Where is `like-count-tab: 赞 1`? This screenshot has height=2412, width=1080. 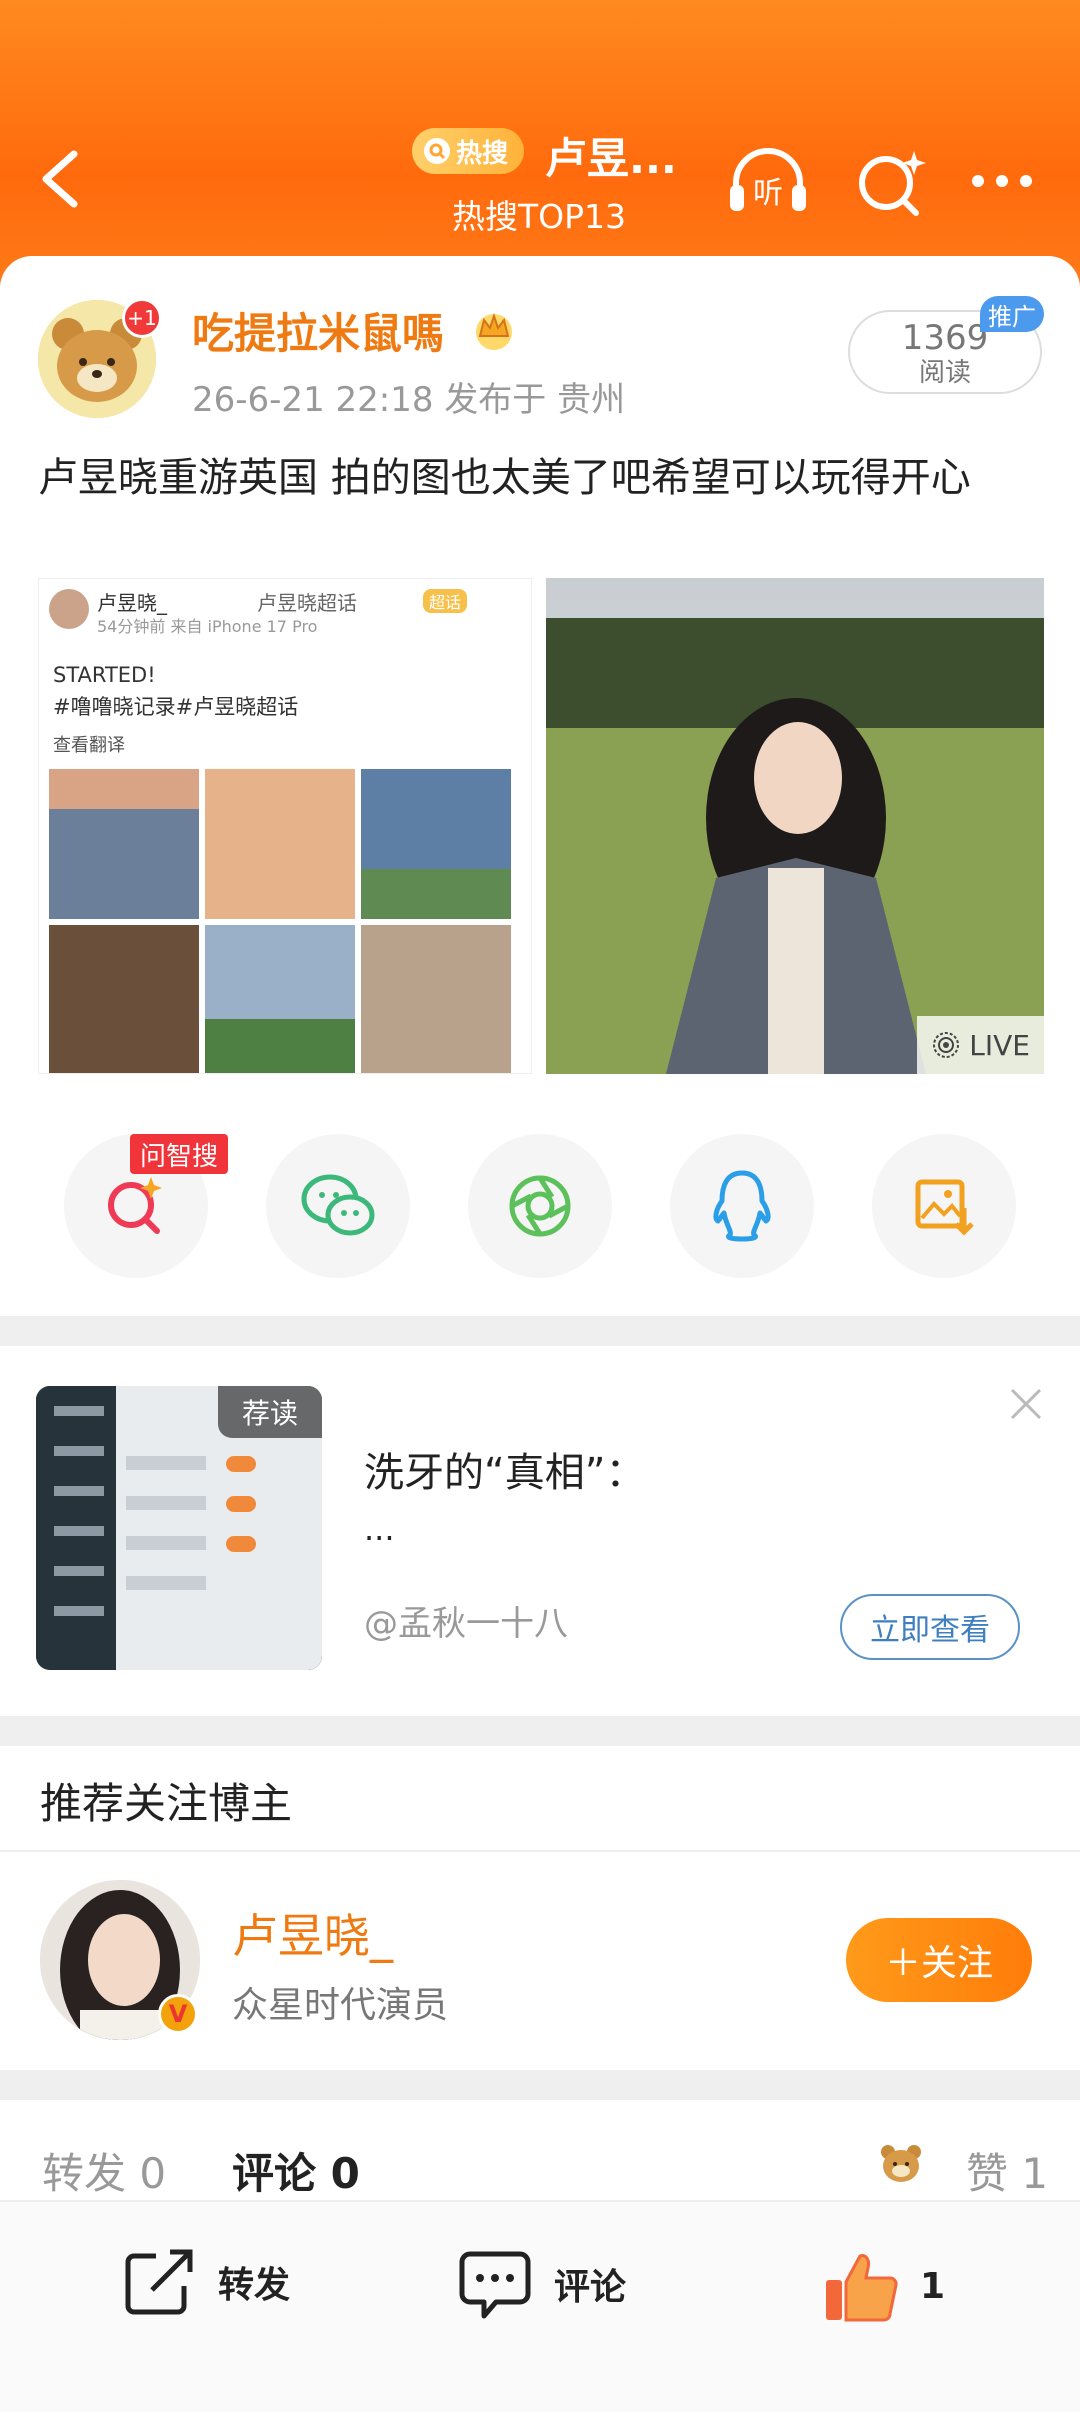
like-count-tab: 赞 1 is located at coordinates (1007, 2170).